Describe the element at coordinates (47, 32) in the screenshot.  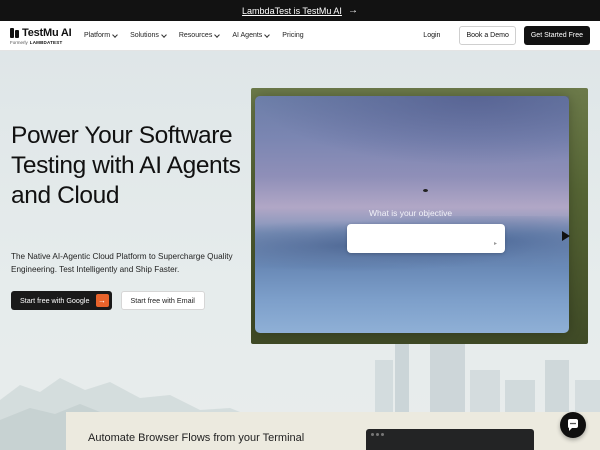
I see `logo-name: TestMu AI` at that location.